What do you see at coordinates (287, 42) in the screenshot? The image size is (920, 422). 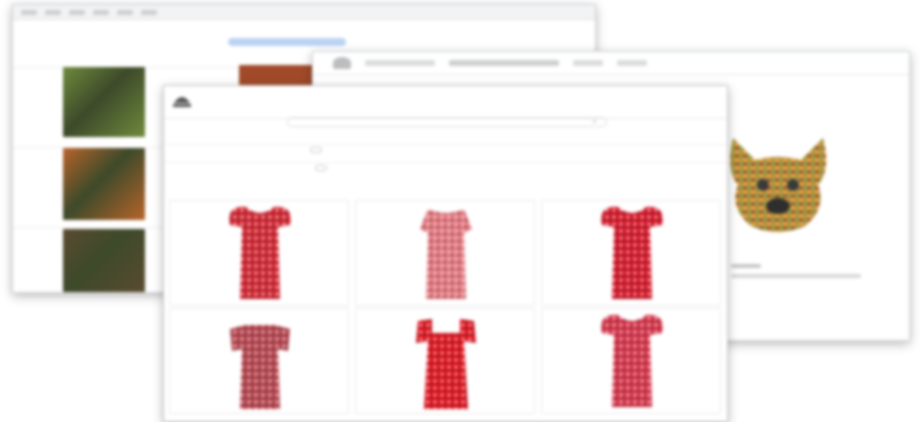 I see `gallery-highlight-bar` at bounding box center [287, 42].